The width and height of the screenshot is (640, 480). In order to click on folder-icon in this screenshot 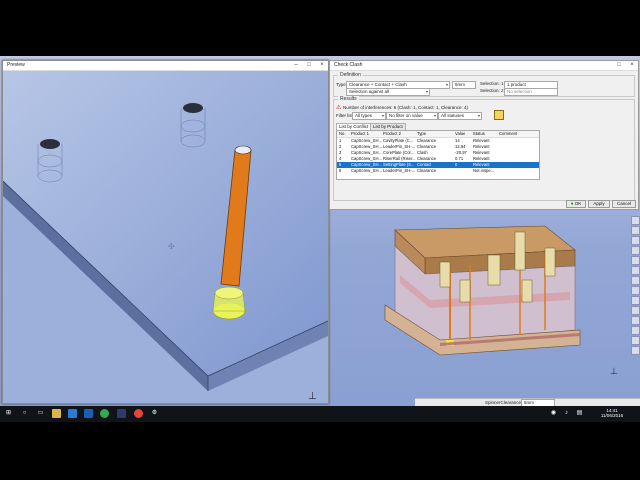, I will do `click(56, 413)`.